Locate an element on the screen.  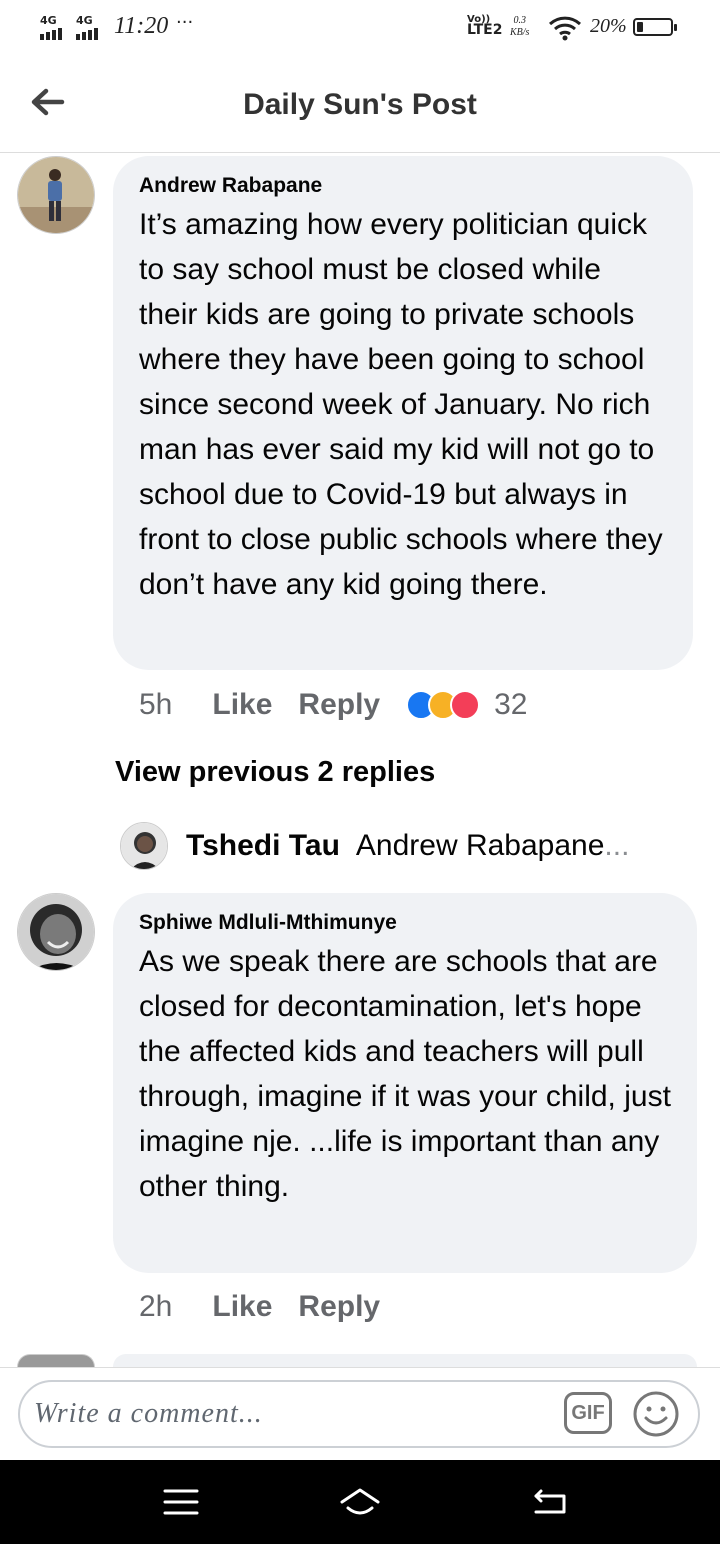
comment-time: 5h is located at coordinates (156, 704).